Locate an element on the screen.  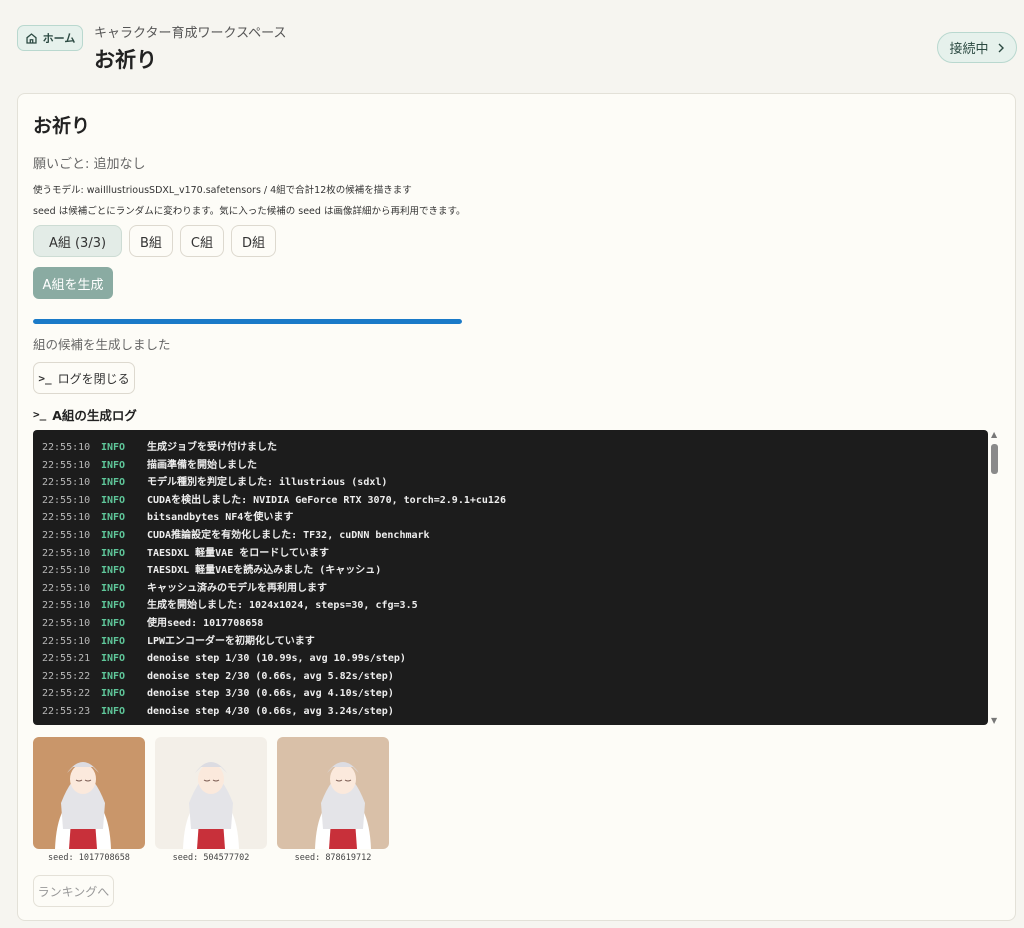
home-button: ホーム is located at coordinates (50, 38).